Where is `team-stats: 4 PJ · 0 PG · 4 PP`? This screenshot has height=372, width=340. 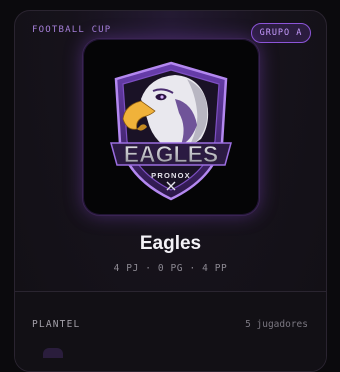
team-stats: 4 PJ · 0 PG · 4 PP is located at coordinates (170, 268).